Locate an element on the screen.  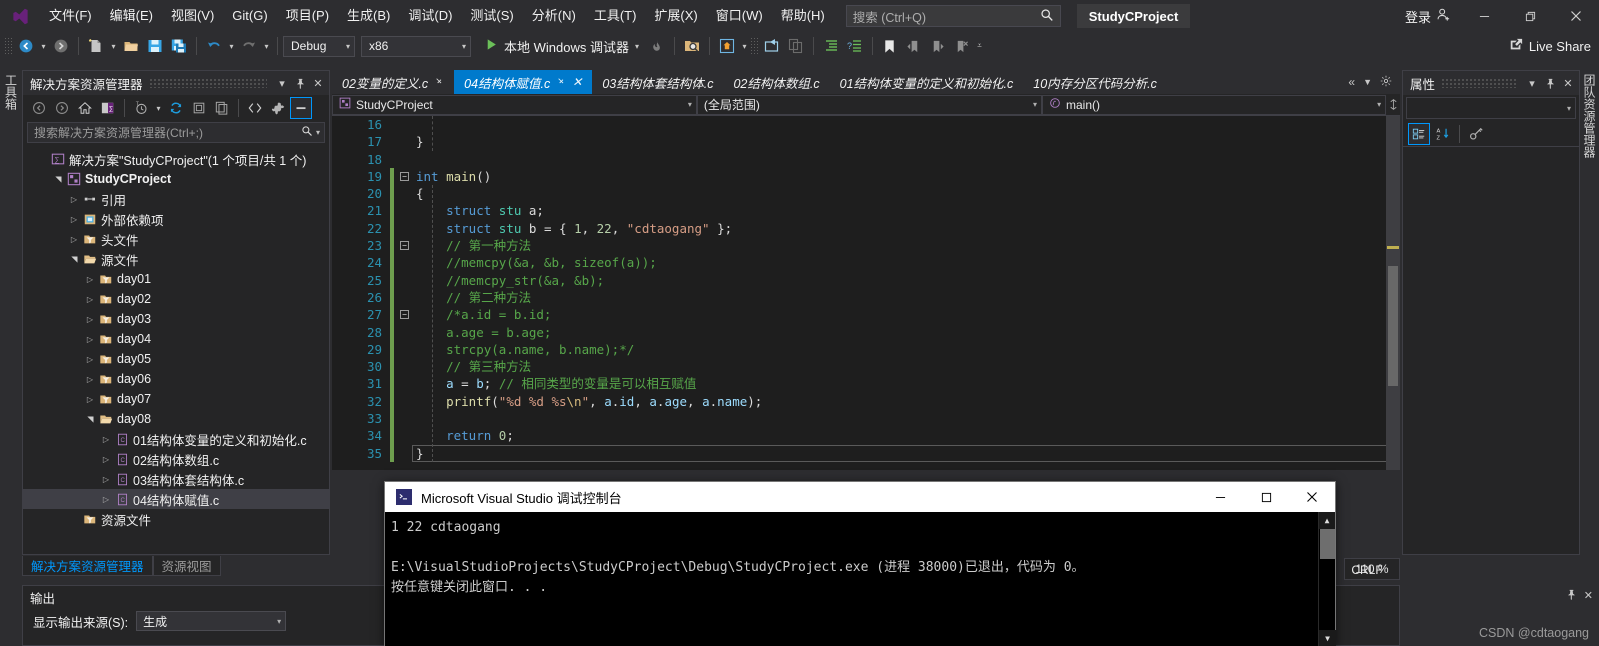
editor-tab-3: 02结构体数组.c is located at coordinates (776, 82).